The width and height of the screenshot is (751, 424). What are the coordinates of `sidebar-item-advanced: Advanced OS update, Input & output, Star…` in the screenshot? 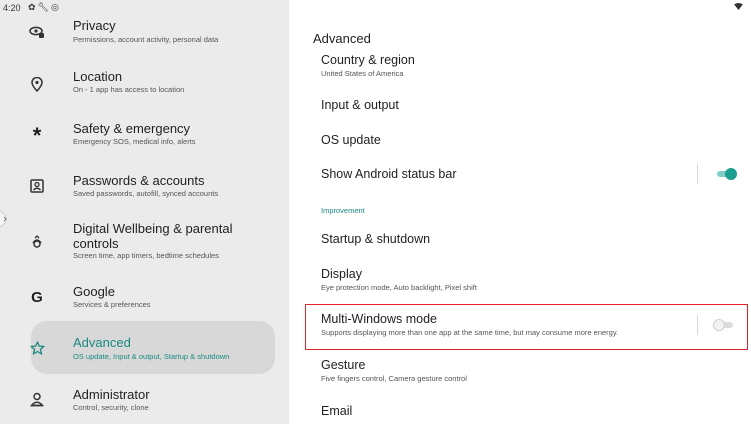 It's located at (144, 348).